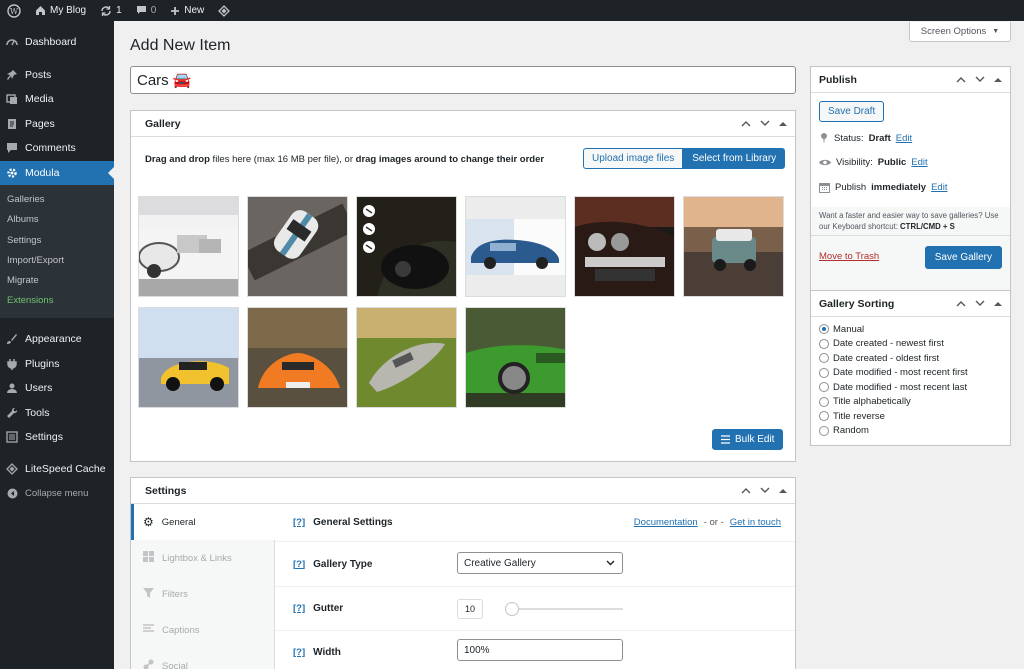 This screenshot has width=1024, height=669. Describe the element at coordinates (463, 80) in the screenshot. I see `item-title-input: Cars 🚘` at that location.